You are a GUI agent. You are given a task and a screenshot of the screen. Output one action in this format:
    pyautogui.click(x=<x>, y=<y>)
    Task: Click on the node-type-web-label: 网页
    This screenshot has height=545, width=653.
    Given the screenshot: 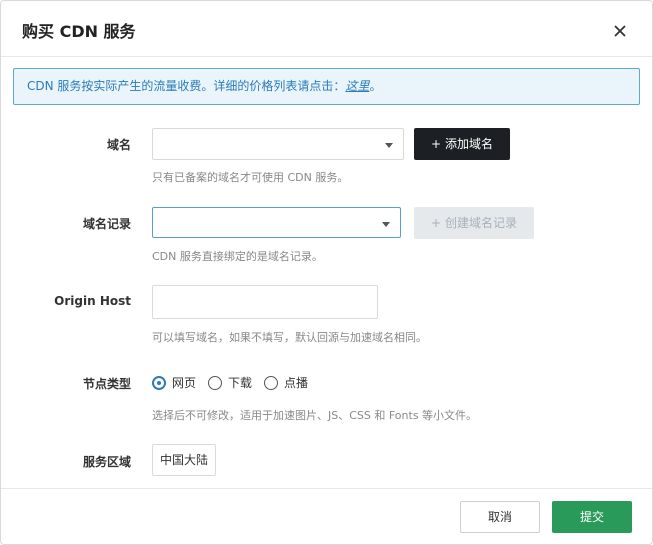 What is the action you would take?
    pyautogui.click(x=184, y=383)
    